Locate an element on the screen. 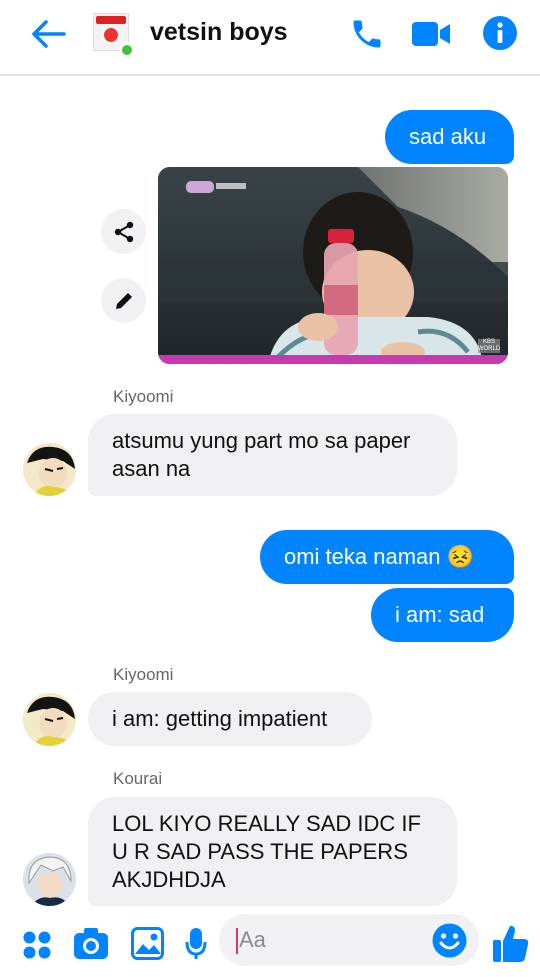  online-status-dot is located at coordinates (127, 50).